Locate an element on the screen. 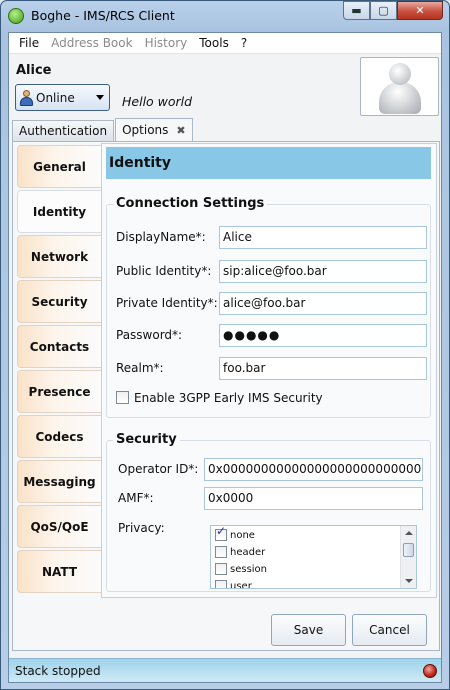 The height and width of the screenshot is (690, 450). user-name: Alice is located at coordinates (34, 70).